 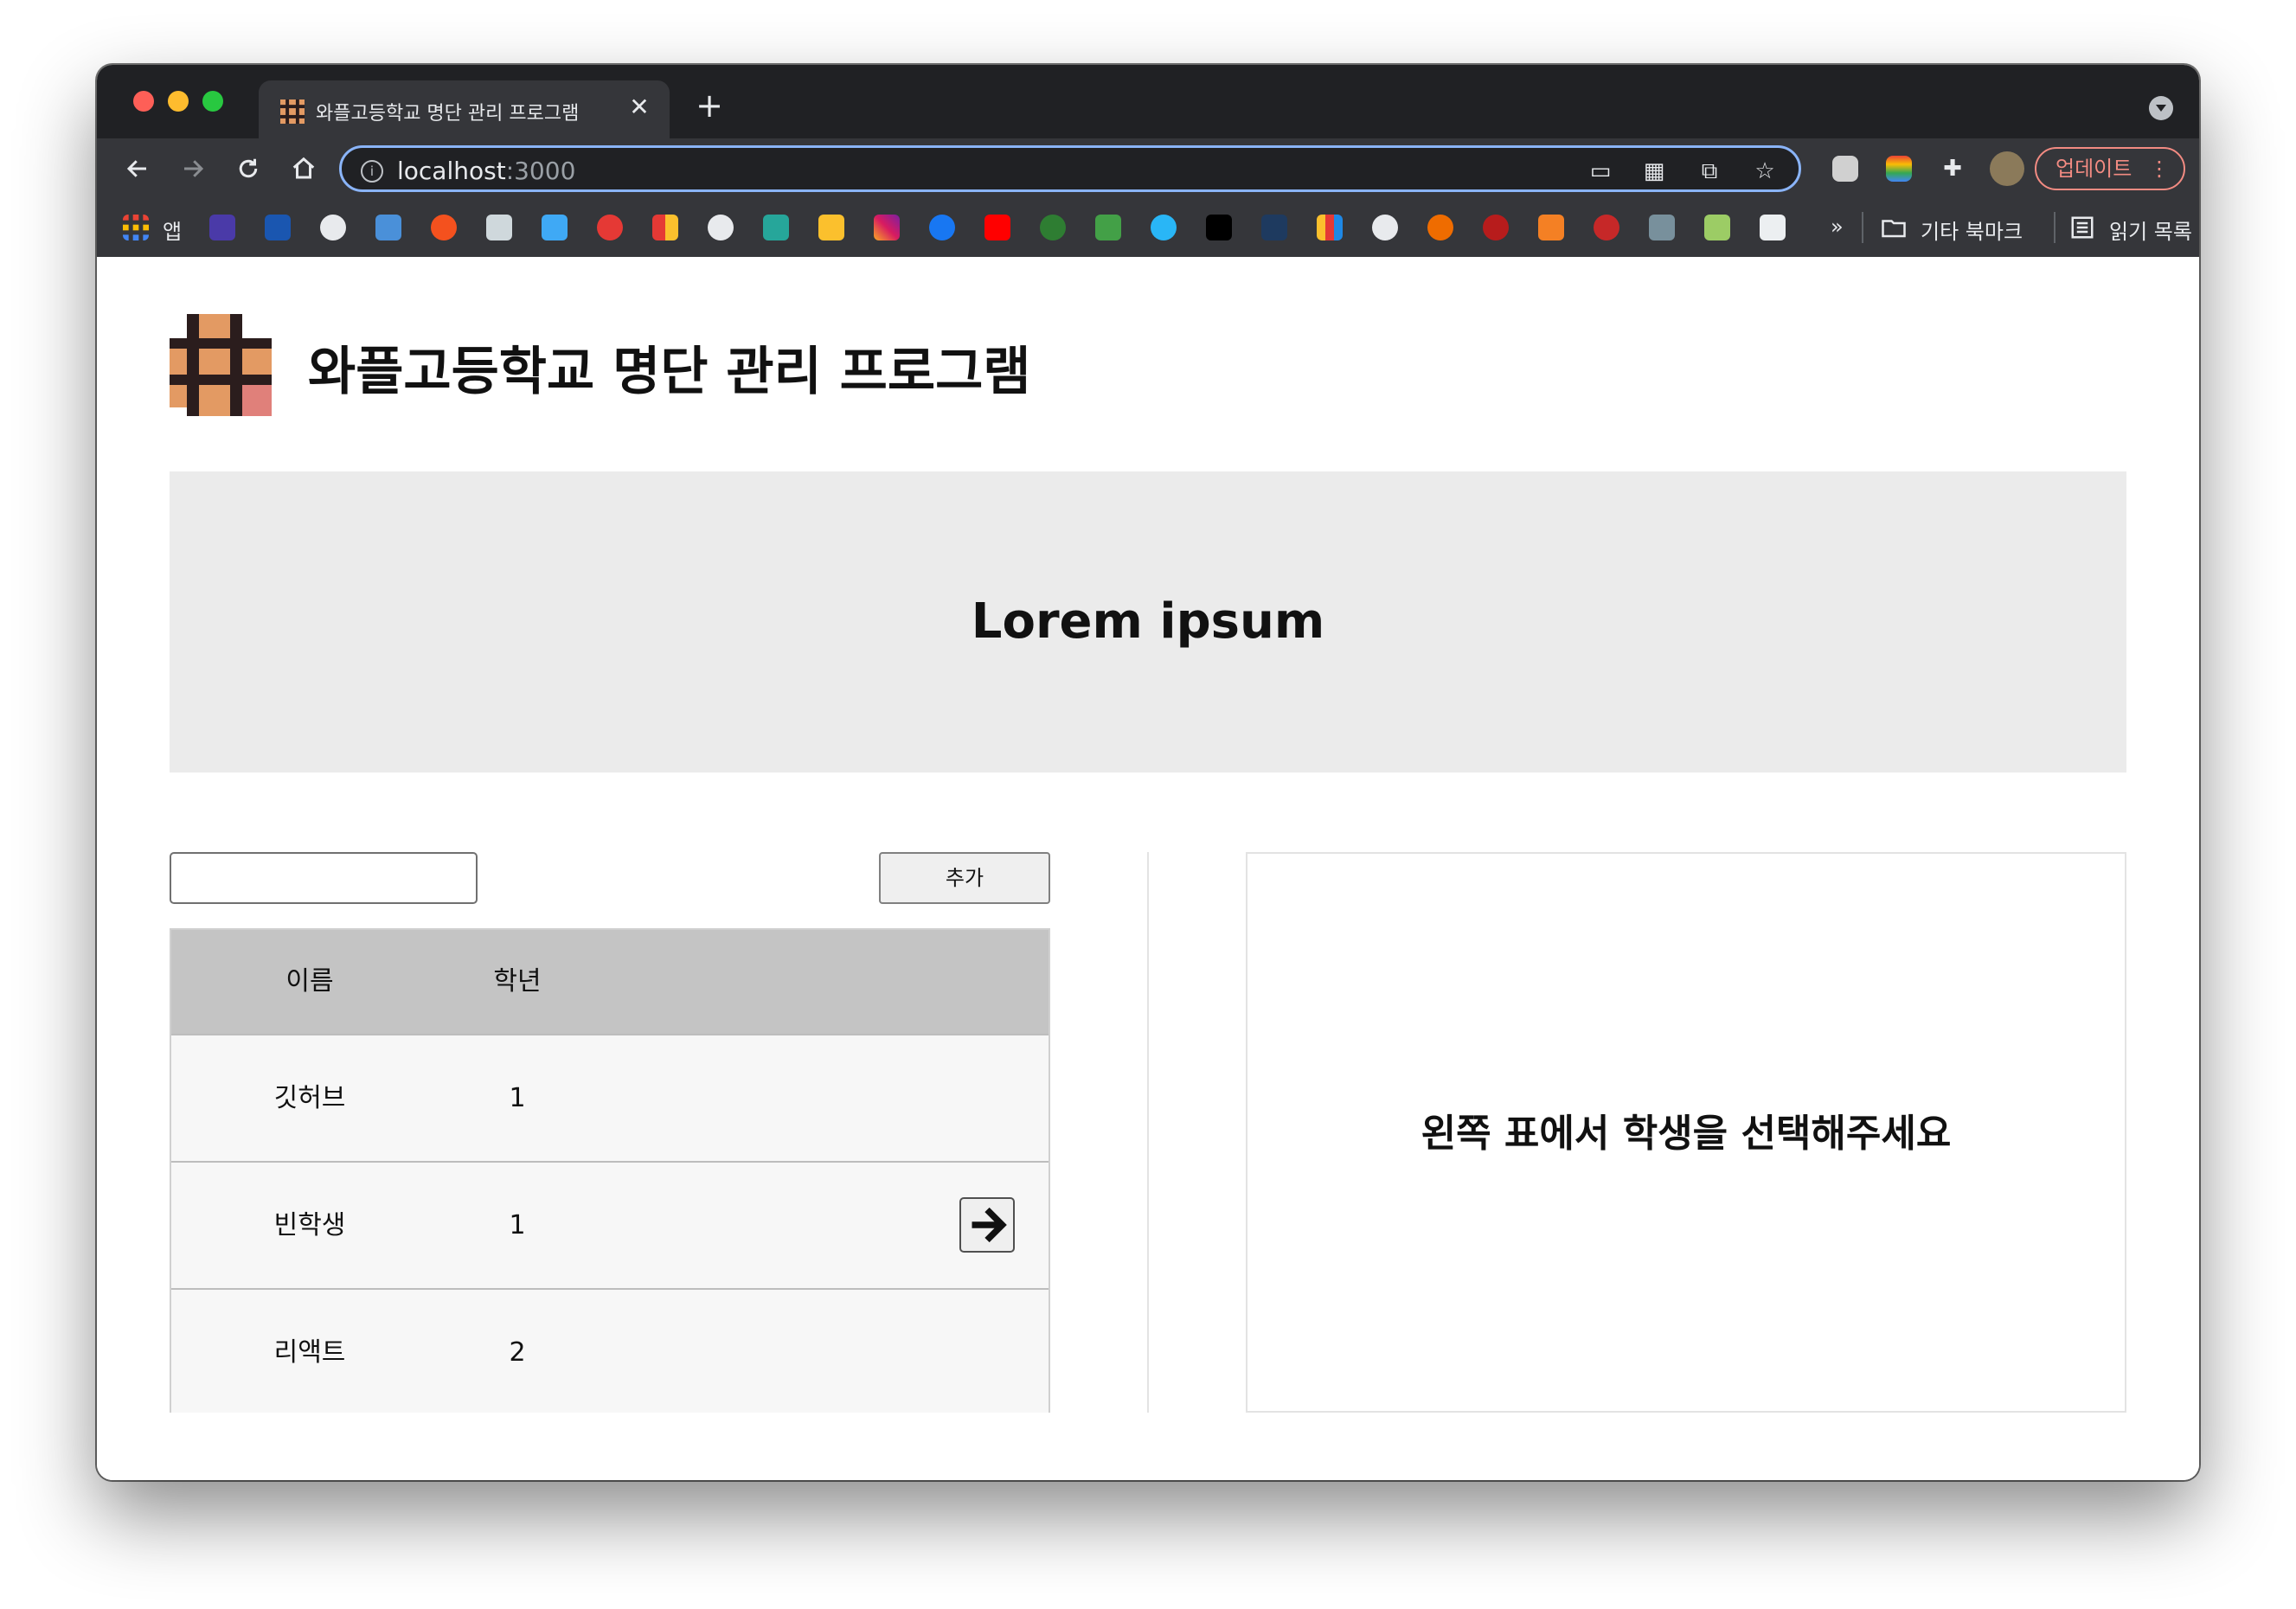 I want to click on menu-dots-icon: ⋮, so click(x=2159, y=169).